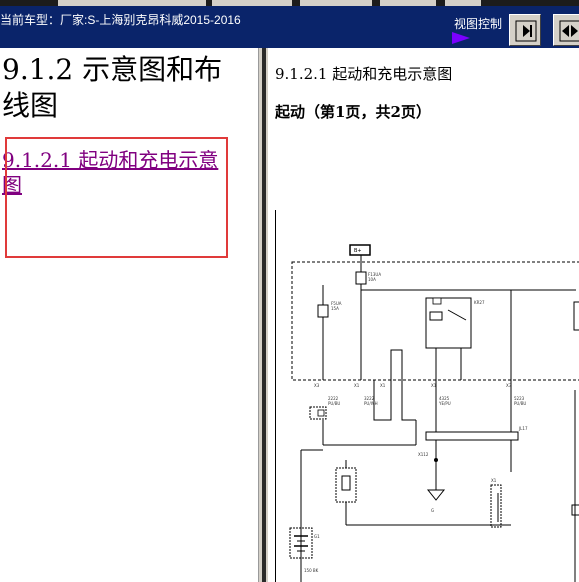  What do you see at coordinates (289, 3) in the screenshot?
I see `toolbar-strip` at bounding box center [289, 3].